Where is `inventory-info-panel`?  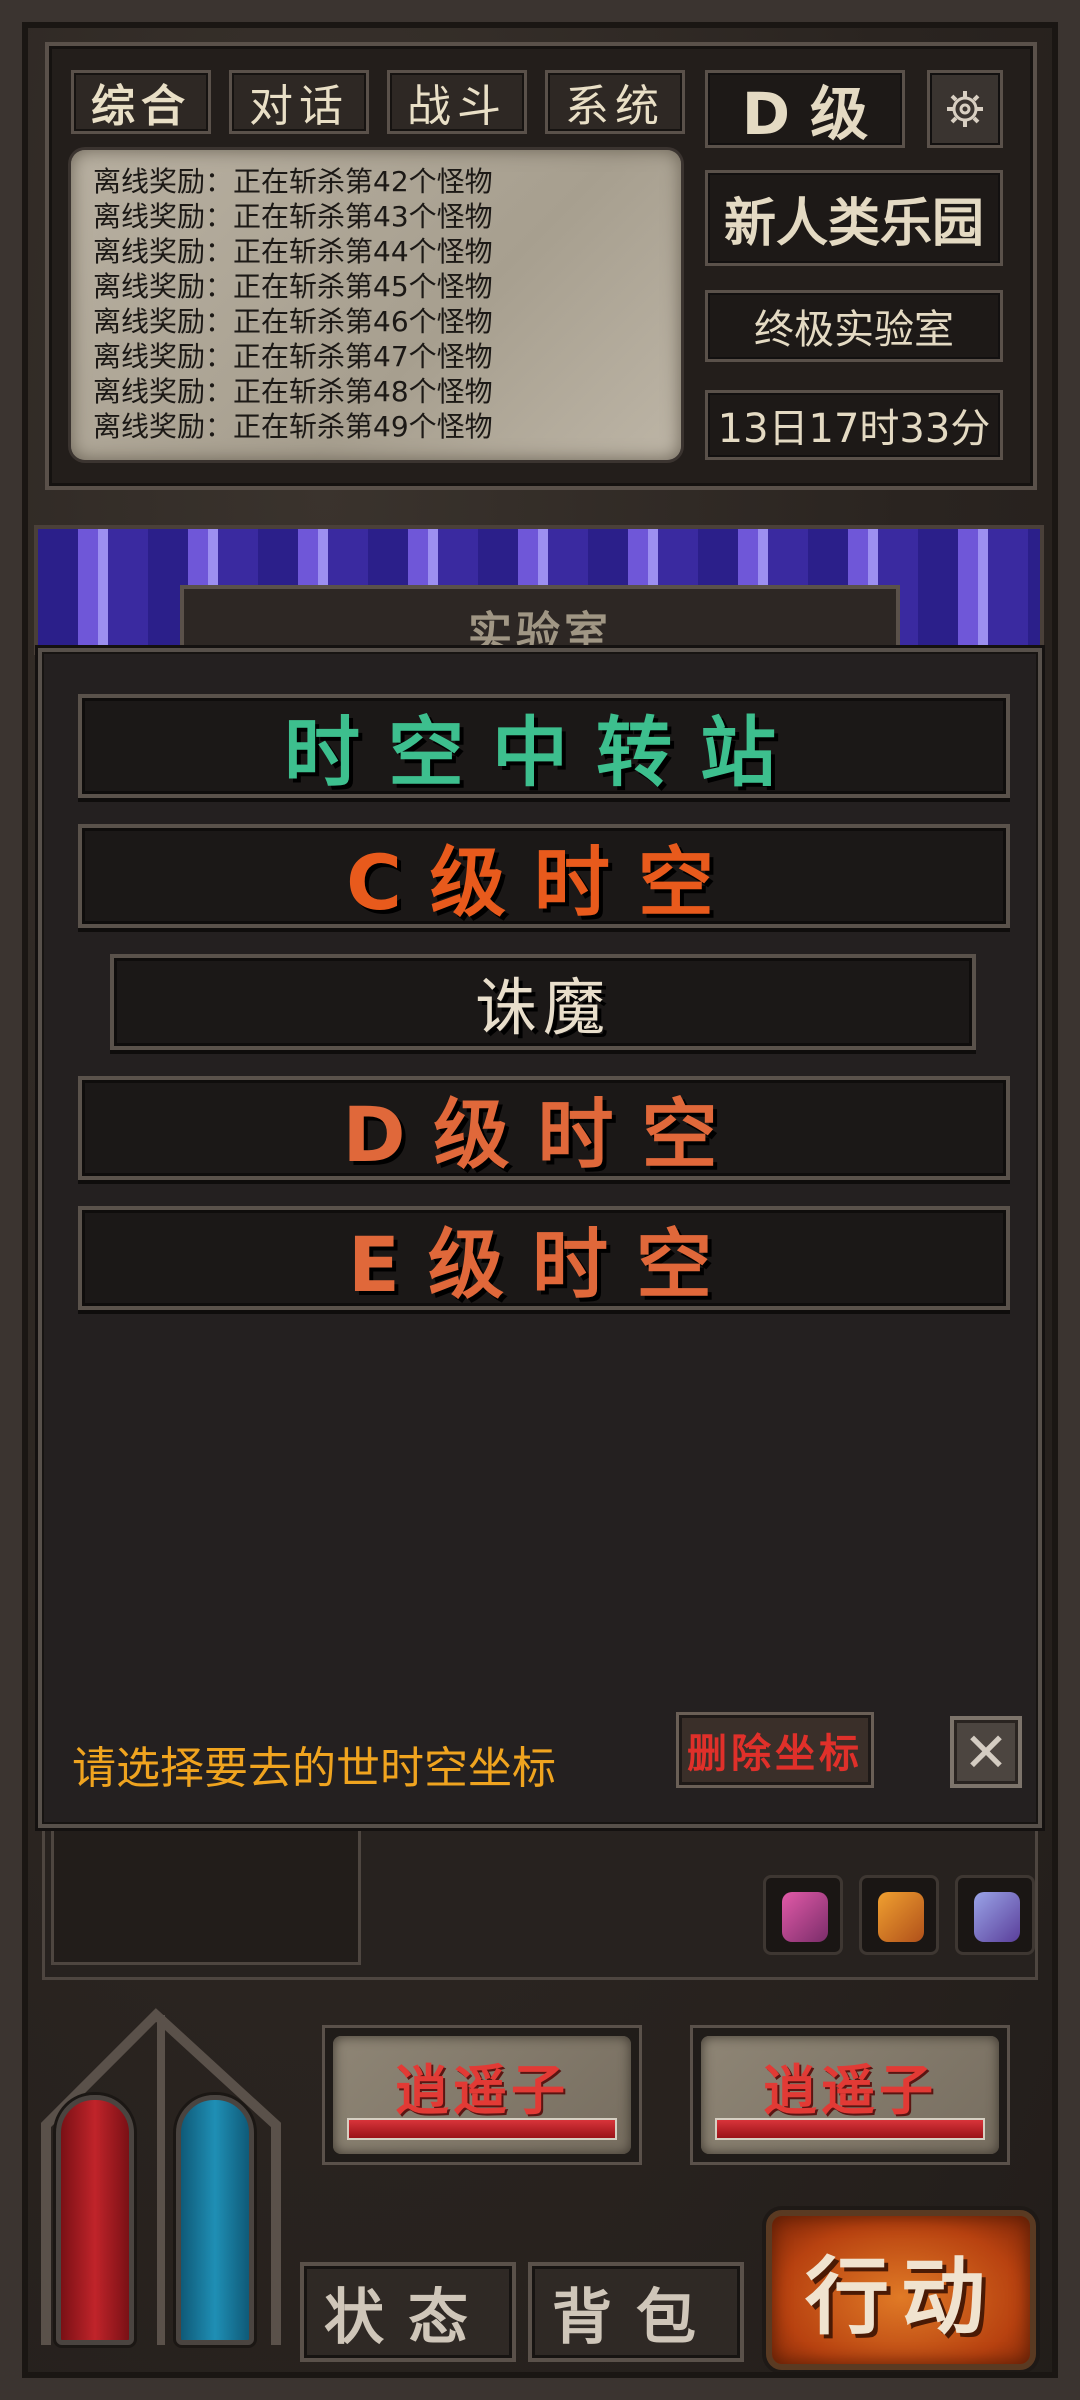
inventory-info-panel is located at coordinates (206, 1895).